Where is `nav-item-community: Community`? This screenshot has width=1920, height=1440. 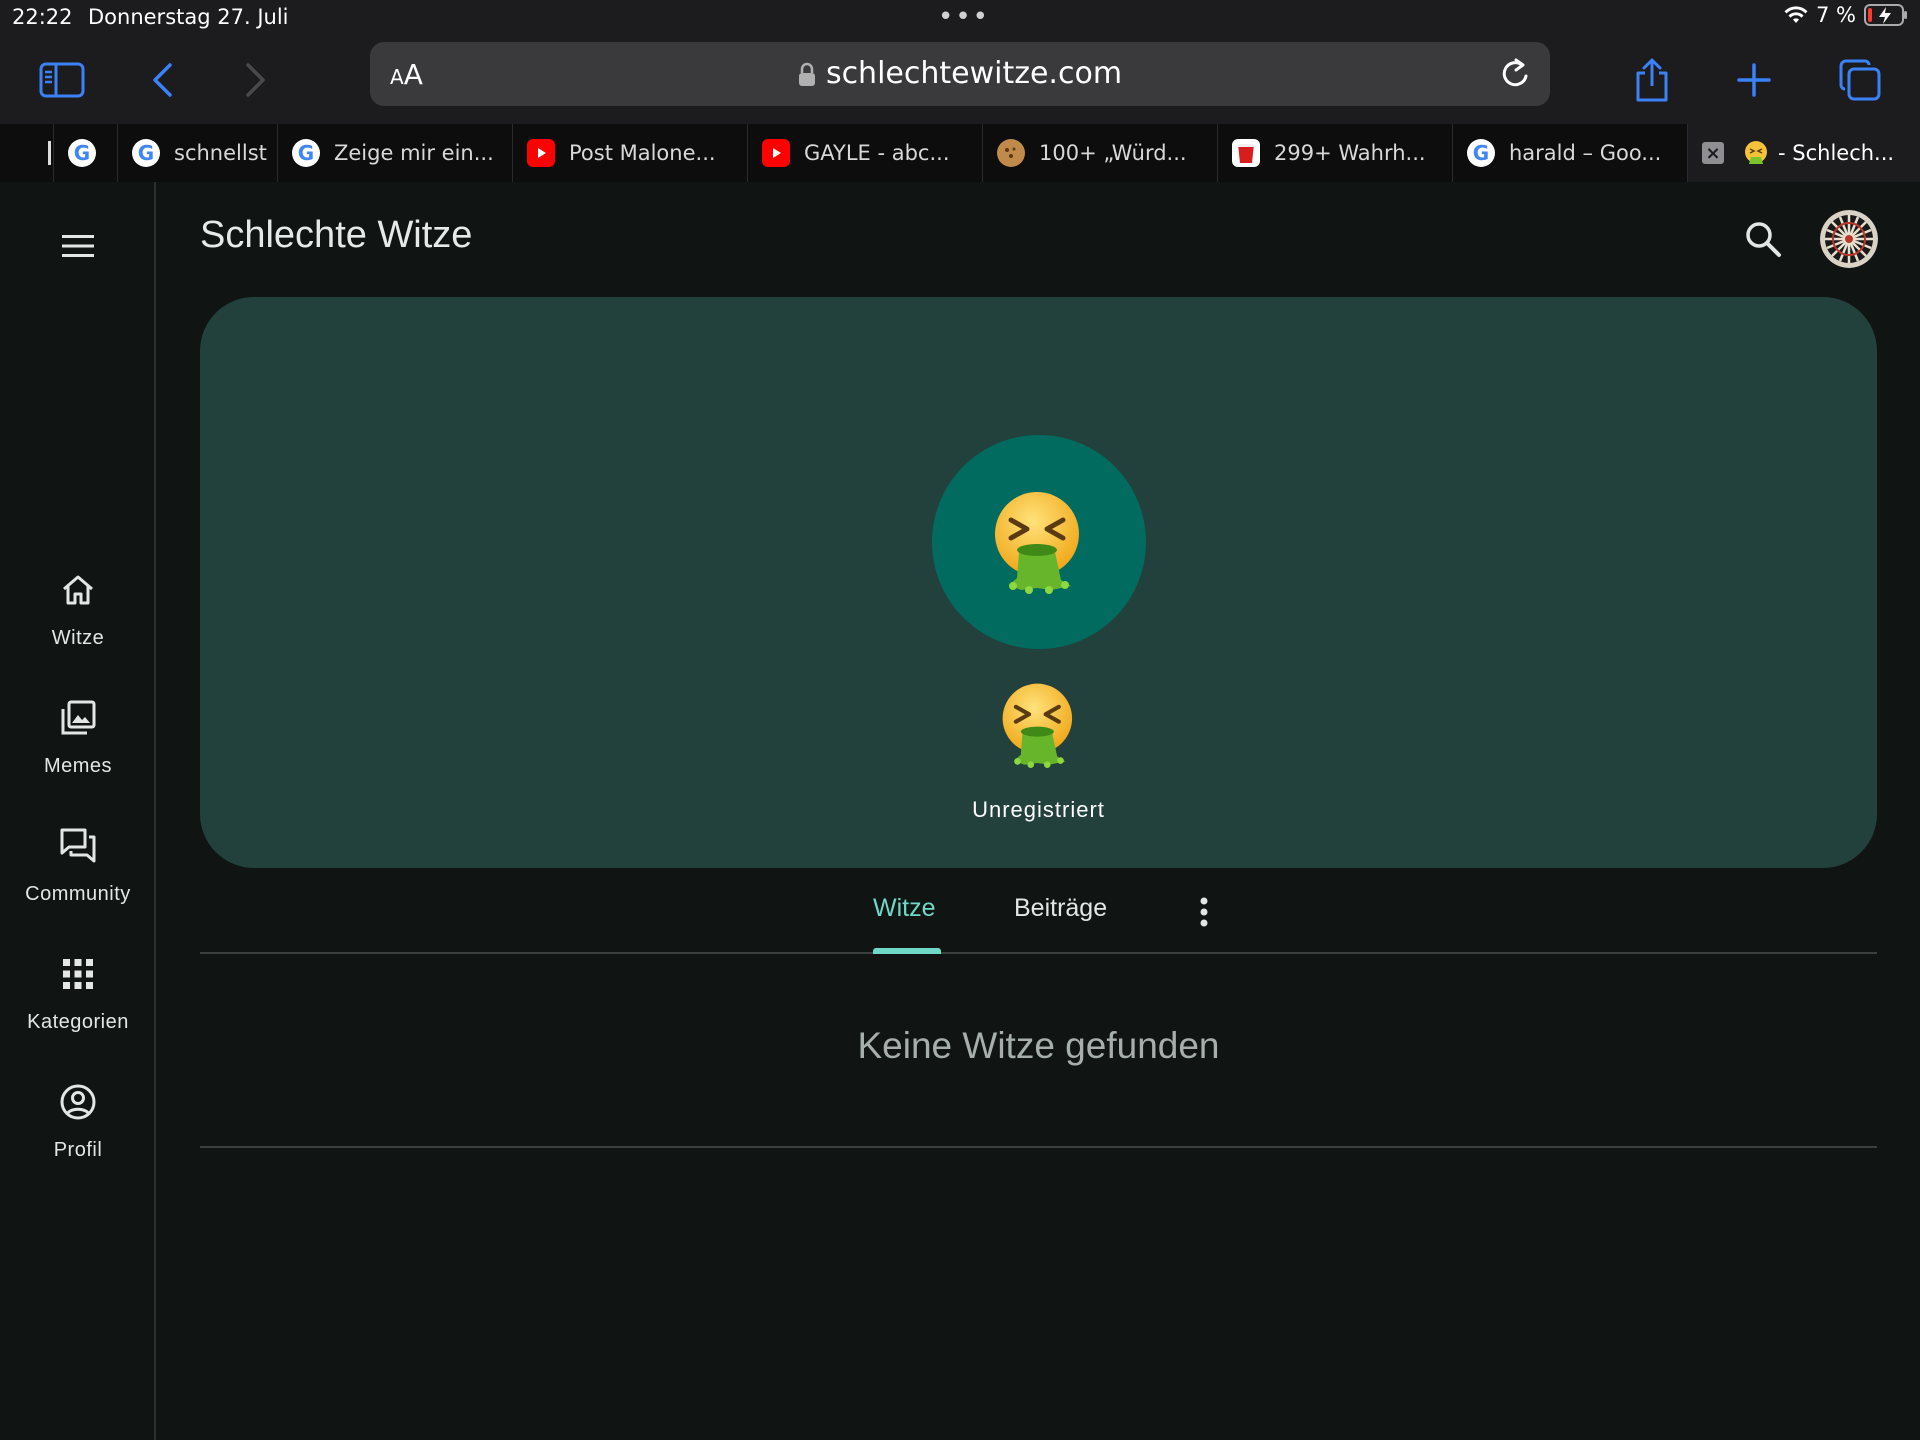 nav-item-community: Community is located at coordinates (78, 866).